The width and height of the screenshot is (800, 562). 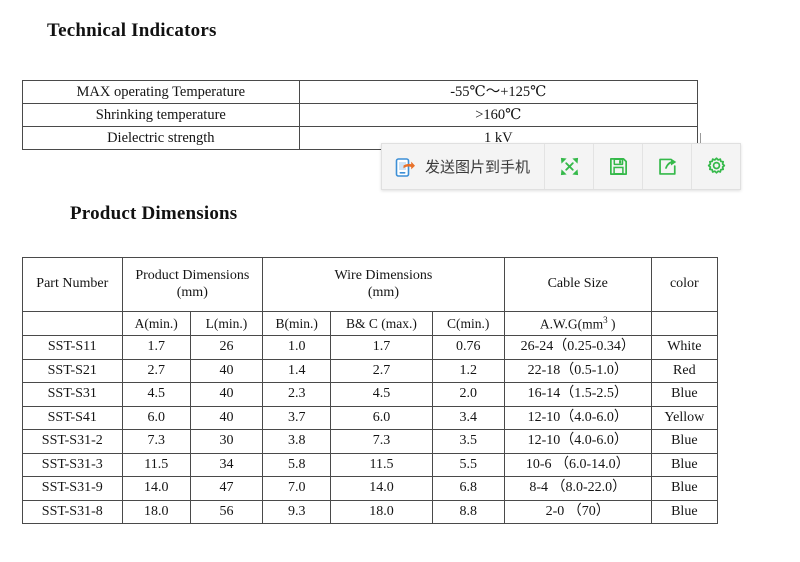 I want to click on cell-bc: 14.0, so click(x=381, y=488).